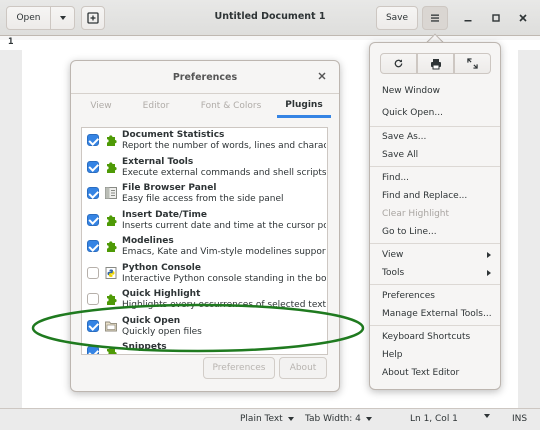 The image size is (540, 430). What do you see at coordinates (392, 355) in the screenshot?
I see `menu-item-label: Help` at bounding box center [392, 355].